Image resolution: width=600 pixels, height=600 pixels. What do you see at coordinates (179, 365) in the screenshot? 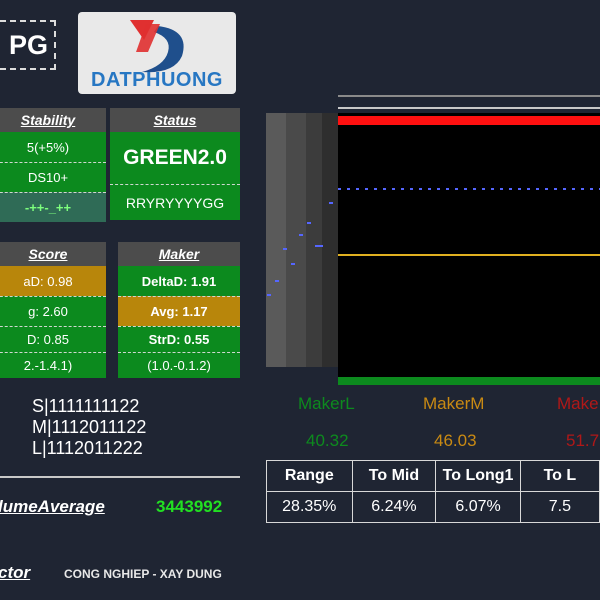
I see `maker-row: (1.0.-0.1.2)` at bounding box center [179, 365].